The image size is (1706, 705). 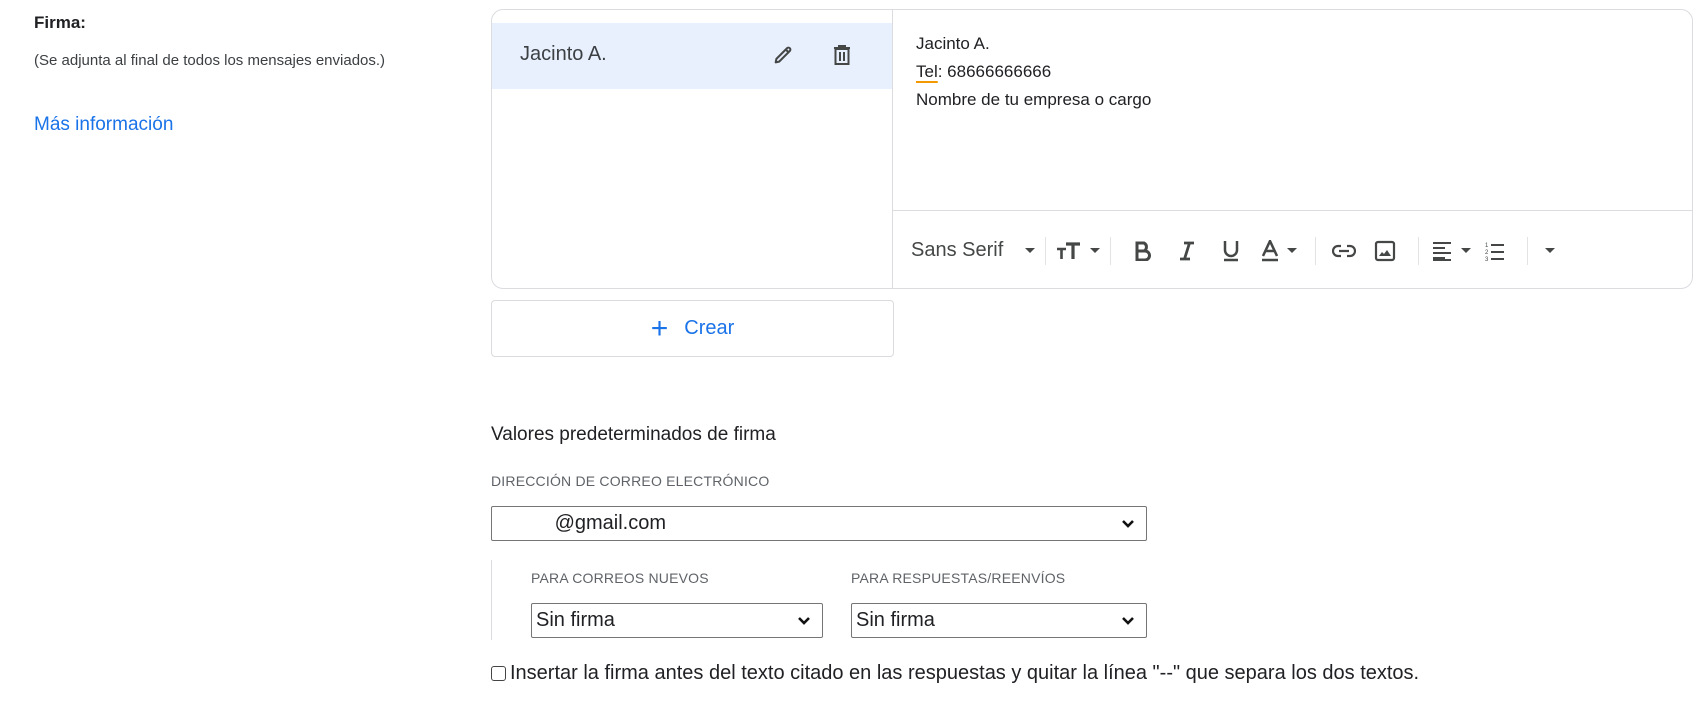 I want to click on email-address-label: DIRECCIÓN DE CORREO ELECTRÓNICO, so click(x=630, y=481).